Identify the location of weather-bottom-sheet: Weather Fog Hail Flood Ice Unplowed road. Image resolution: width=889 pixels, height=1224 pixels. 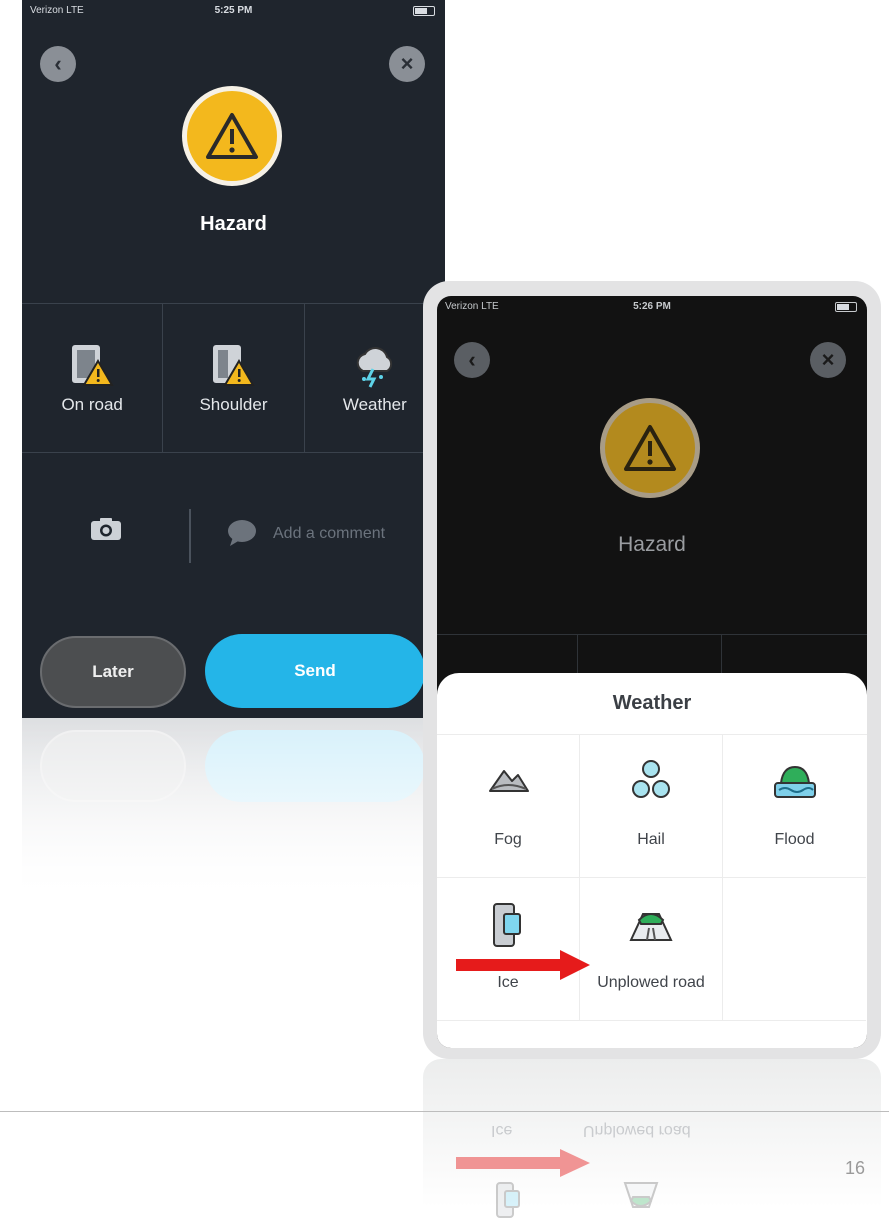
(652, 860).